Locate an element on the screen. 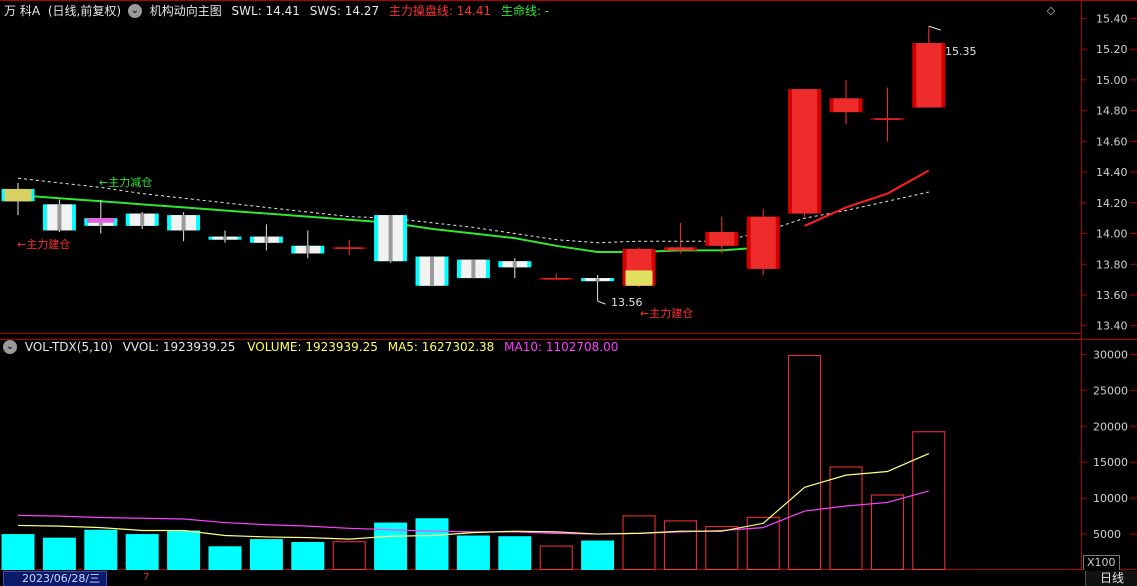 The image size is (1137, 586). volume-tick-label: 10000 is located at coordinates (1110, 498).